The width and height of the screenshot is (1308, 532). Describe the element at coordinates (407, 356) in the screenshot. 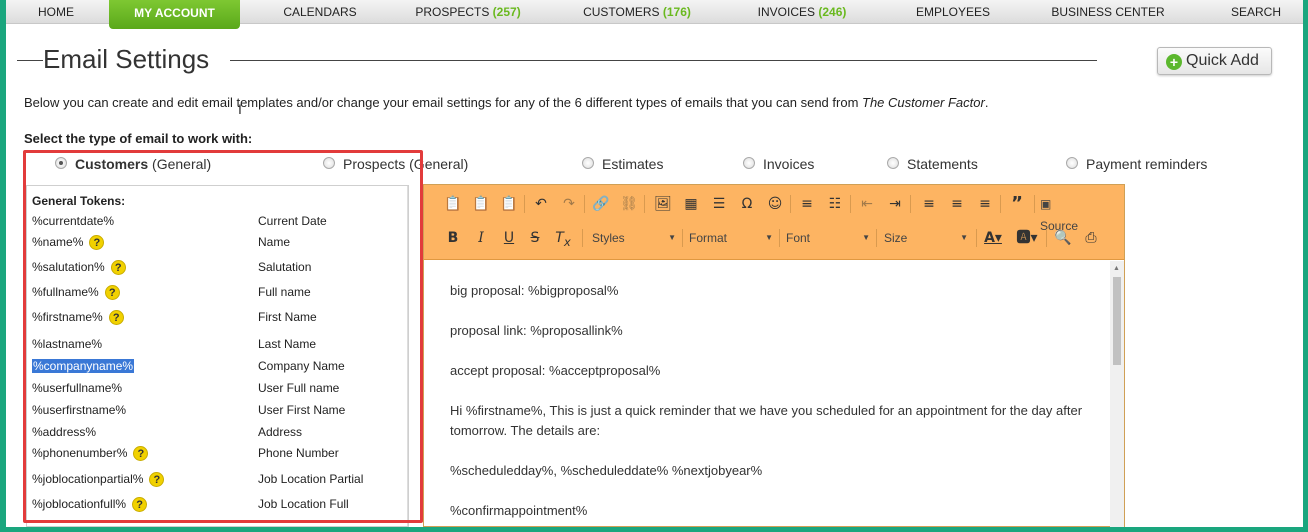

I see `tokens-scrollbar: ▲` at that location.